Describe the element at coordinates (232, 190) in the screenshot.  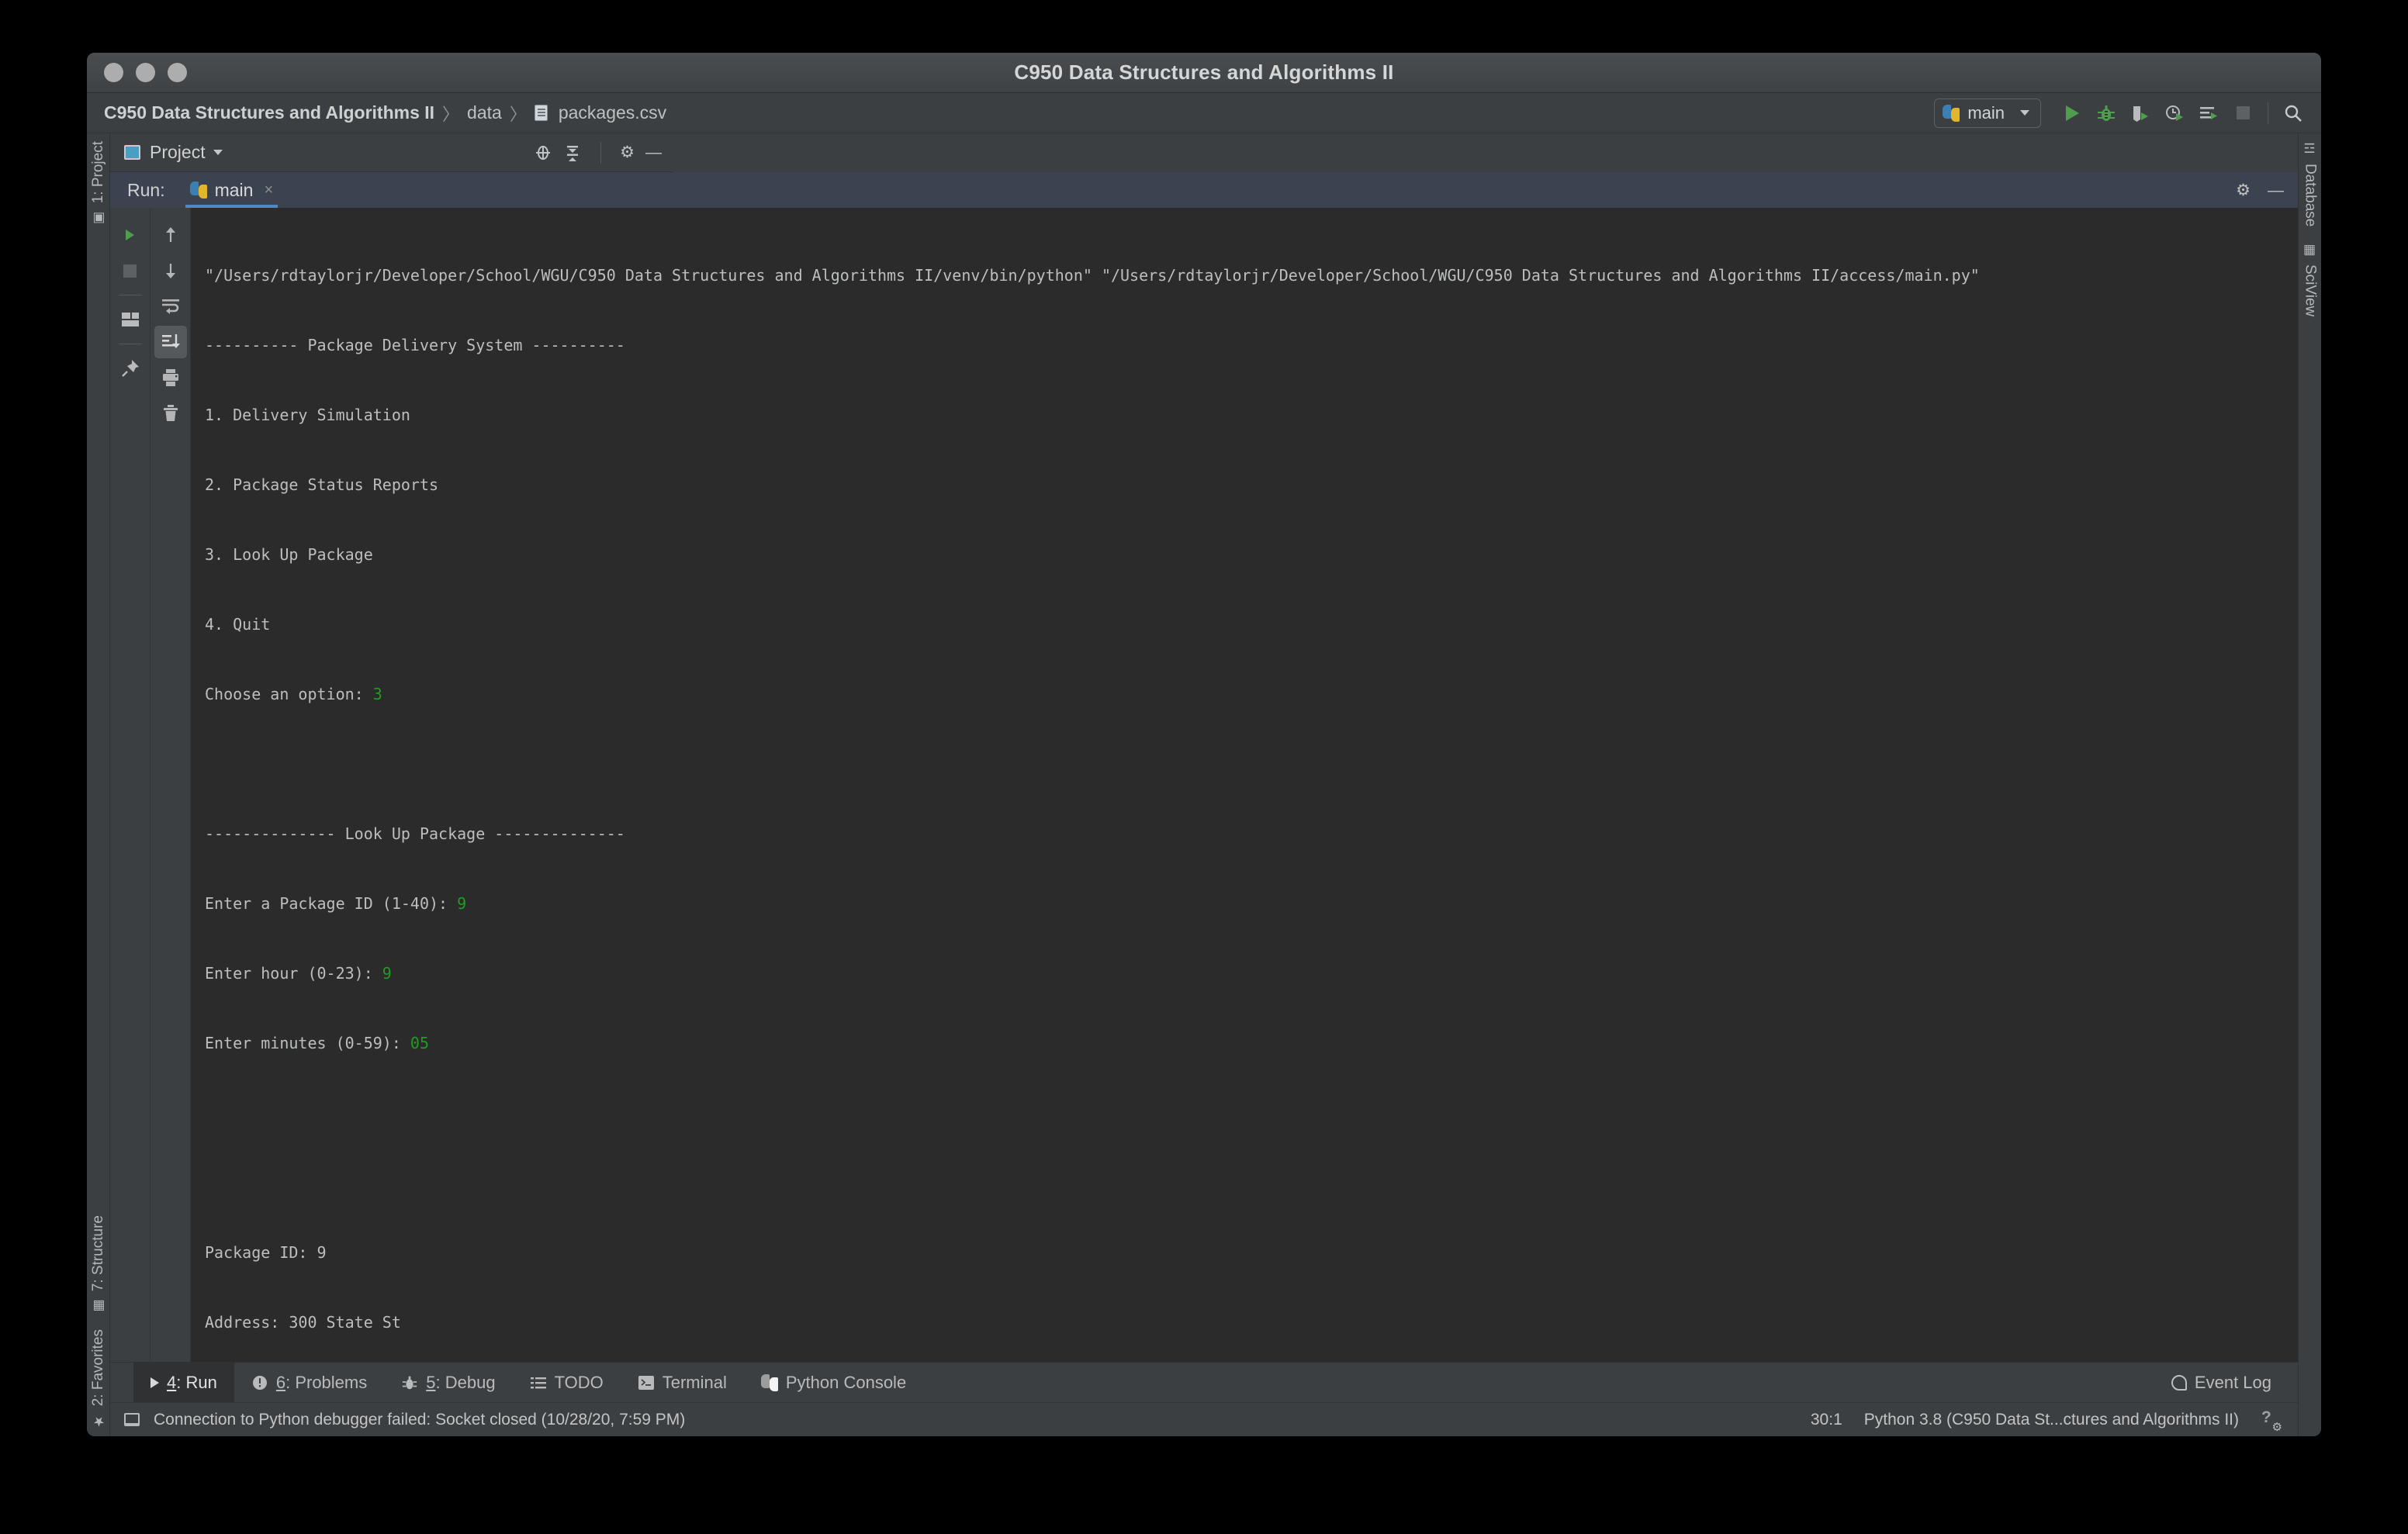
I see `run-tab-main: main ×` at that location.